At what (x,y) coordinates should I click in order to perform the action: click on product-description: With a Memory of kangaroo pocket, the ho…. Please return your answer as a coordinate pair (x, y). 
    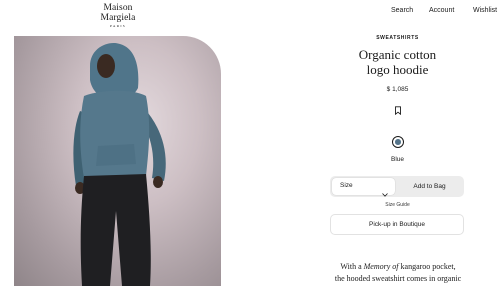
    Looking at the image, I should click on (398, 273).